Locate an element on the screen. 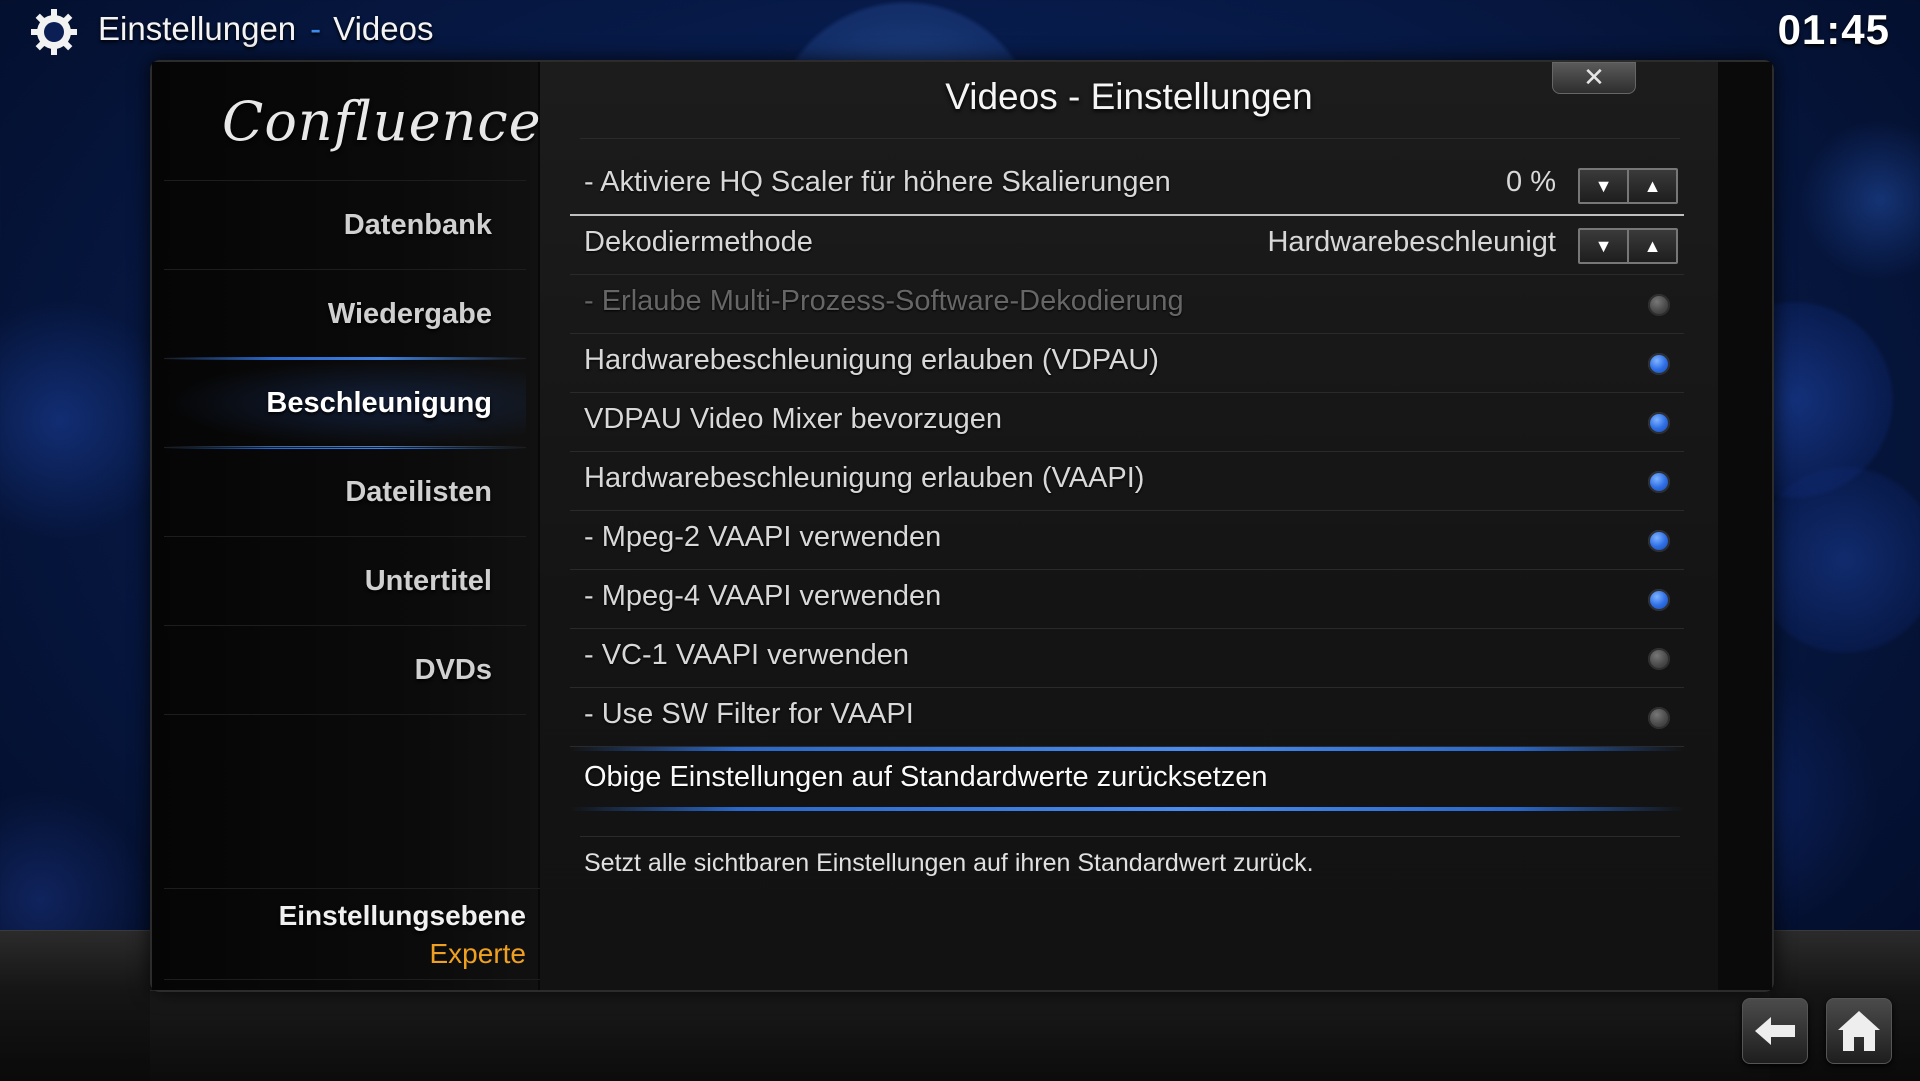 The height and width of the screenshot is (1081, 1920). sidebar-item-dateilisten: Dateilisten is located at coordinates (345, 491).